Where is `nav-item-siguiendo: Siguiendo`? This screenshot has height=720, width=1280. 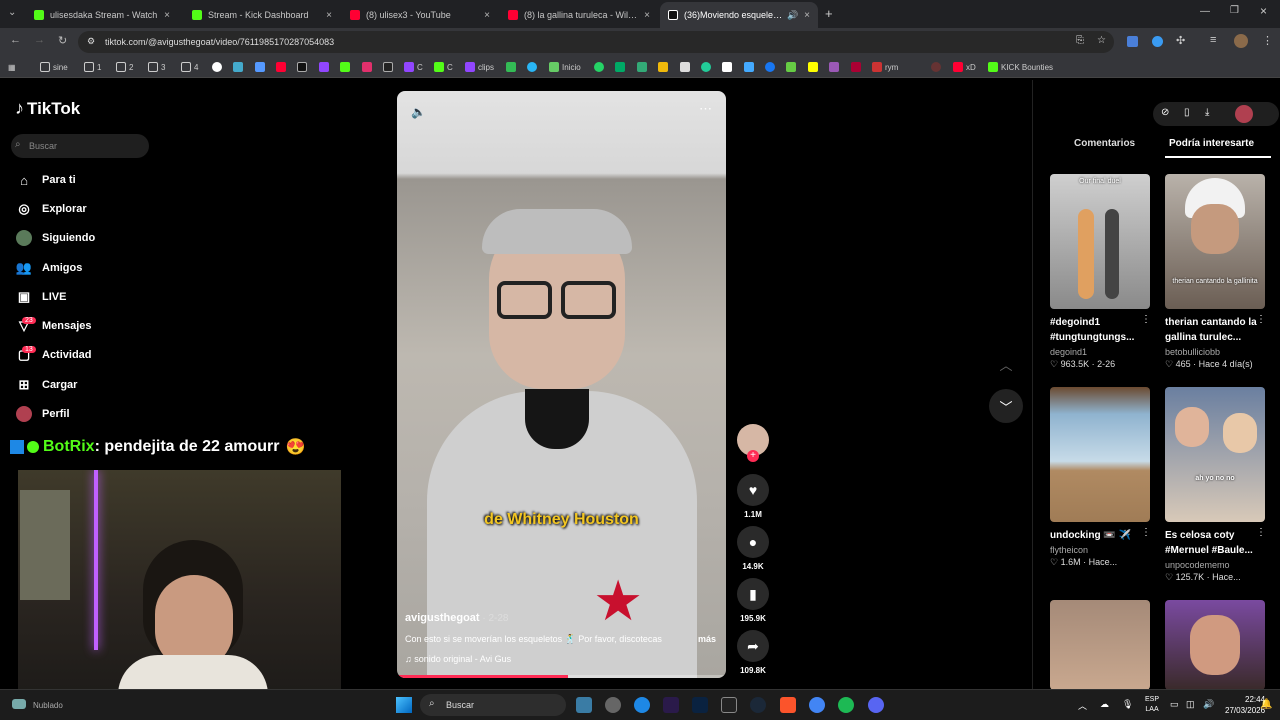
nav-item-siguiendo: Siguiendo is located at coordinates (55, 238).